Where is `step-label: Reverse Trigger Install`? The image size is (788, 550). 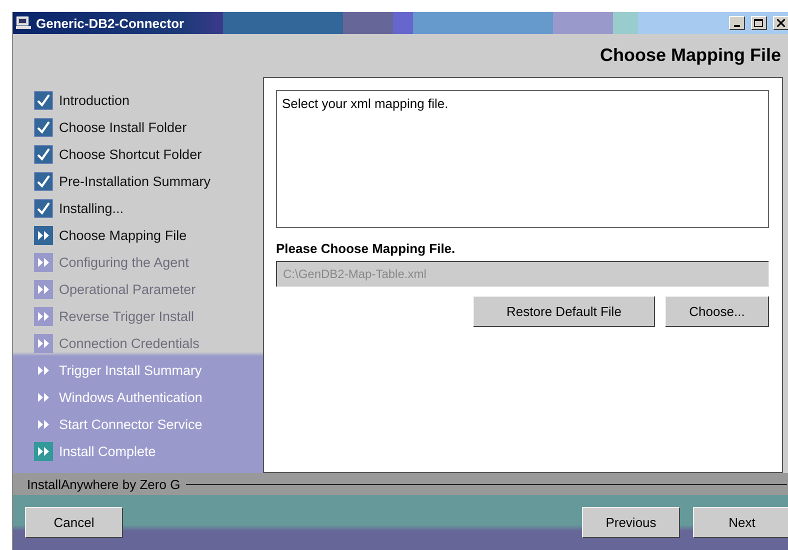
step-label: Reverse Trigger Install is located at coordinates (126, 316).